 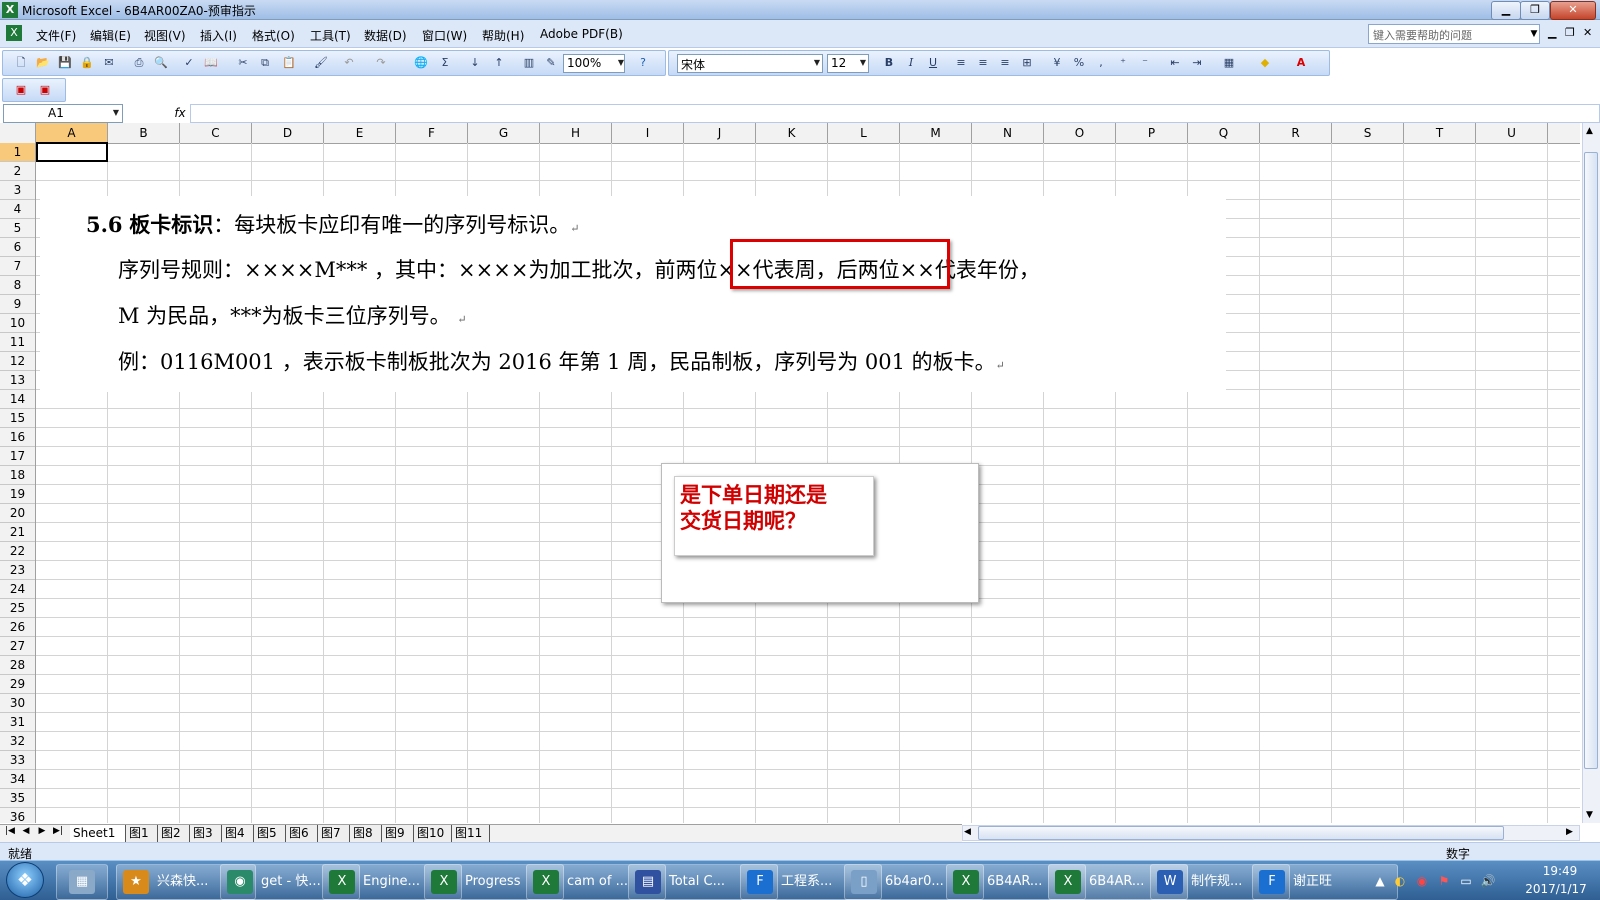 I want to click on doc-close-button: ✕, so click(x=1587, y=32).